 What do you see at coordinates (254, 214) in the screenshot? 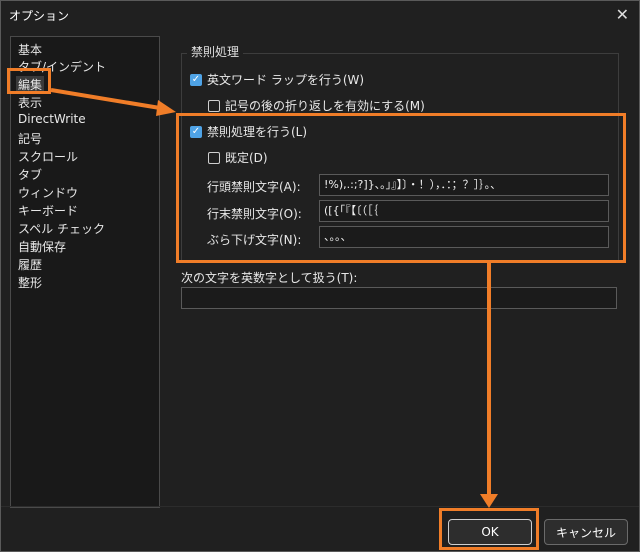
I see `line-end-label: 行末禁則文字(O):` at bounding box center [254, 214].